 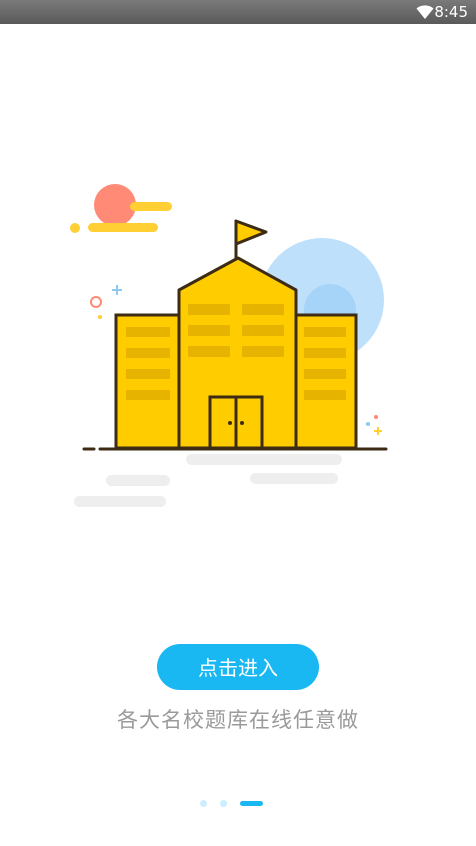 I want to click on wifi-icon, so click(x=425, y=12).